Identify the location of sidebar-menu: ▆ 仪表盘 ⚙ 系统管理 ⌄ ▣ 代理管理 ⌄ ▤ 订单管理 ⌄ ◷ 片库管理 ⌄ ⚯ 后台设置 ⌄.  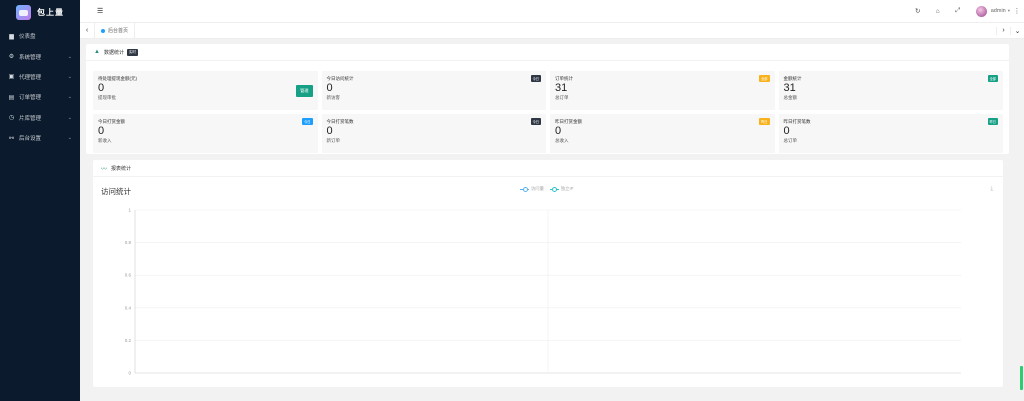
(40, 87).